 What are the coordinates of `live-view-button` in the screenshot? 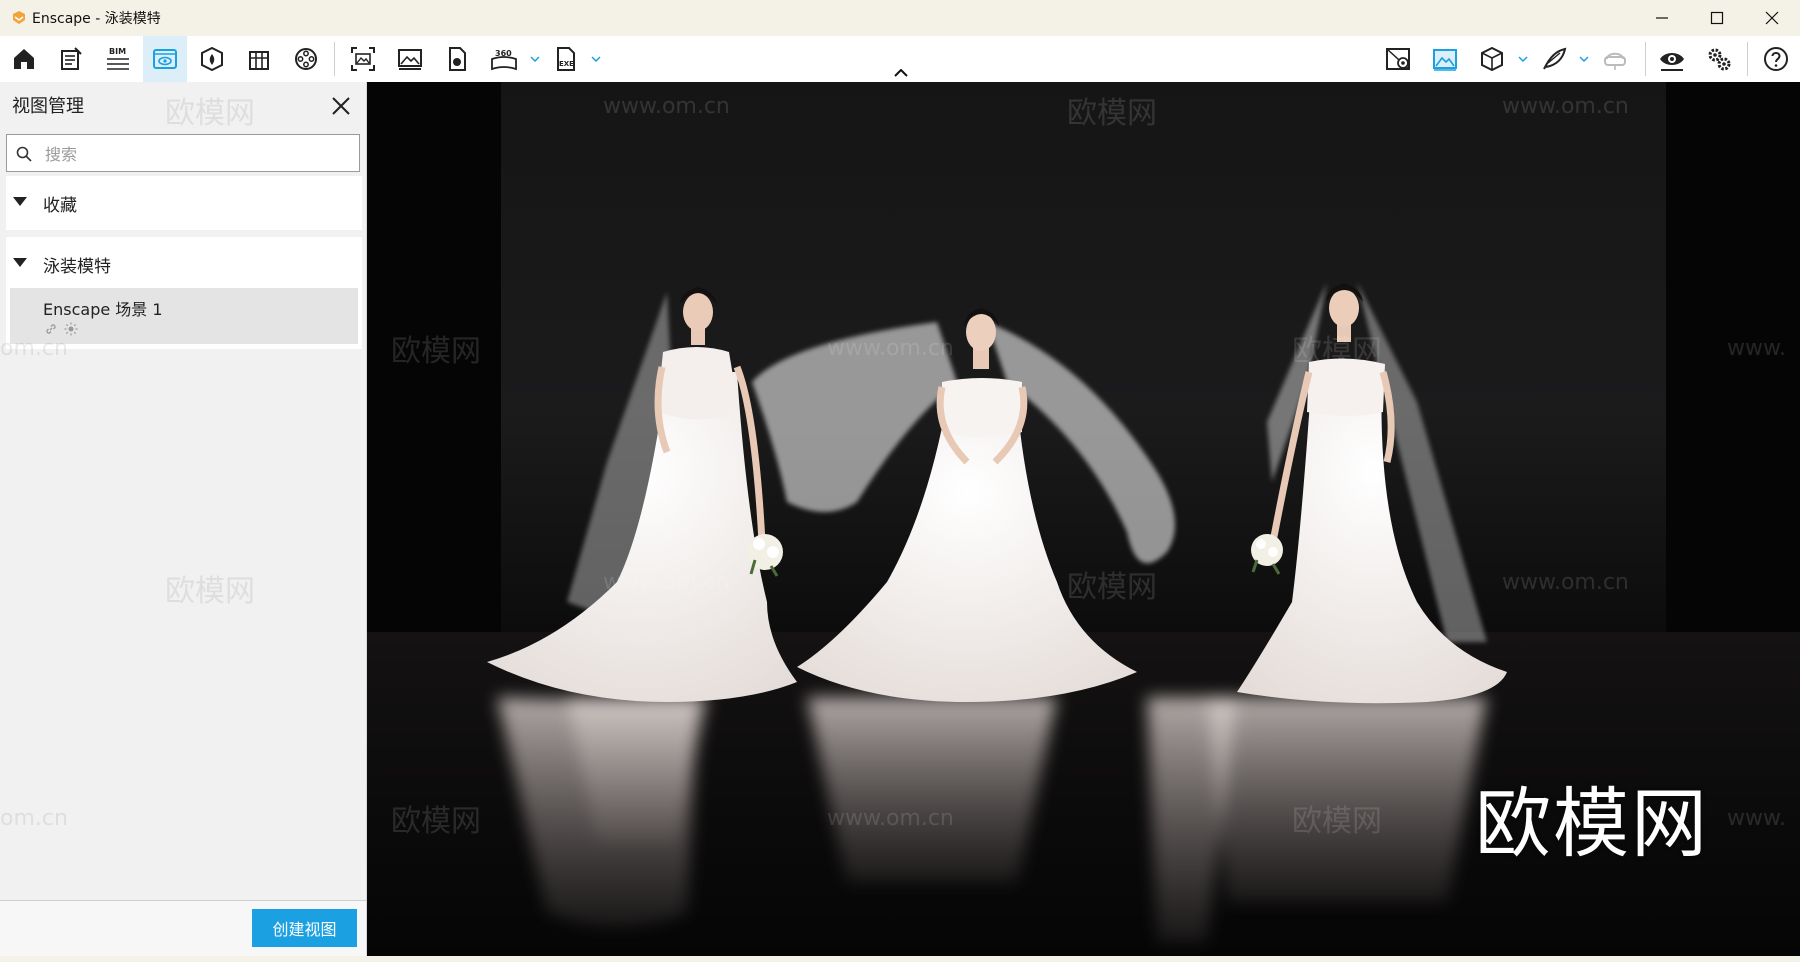 It's located at (1672, 59).